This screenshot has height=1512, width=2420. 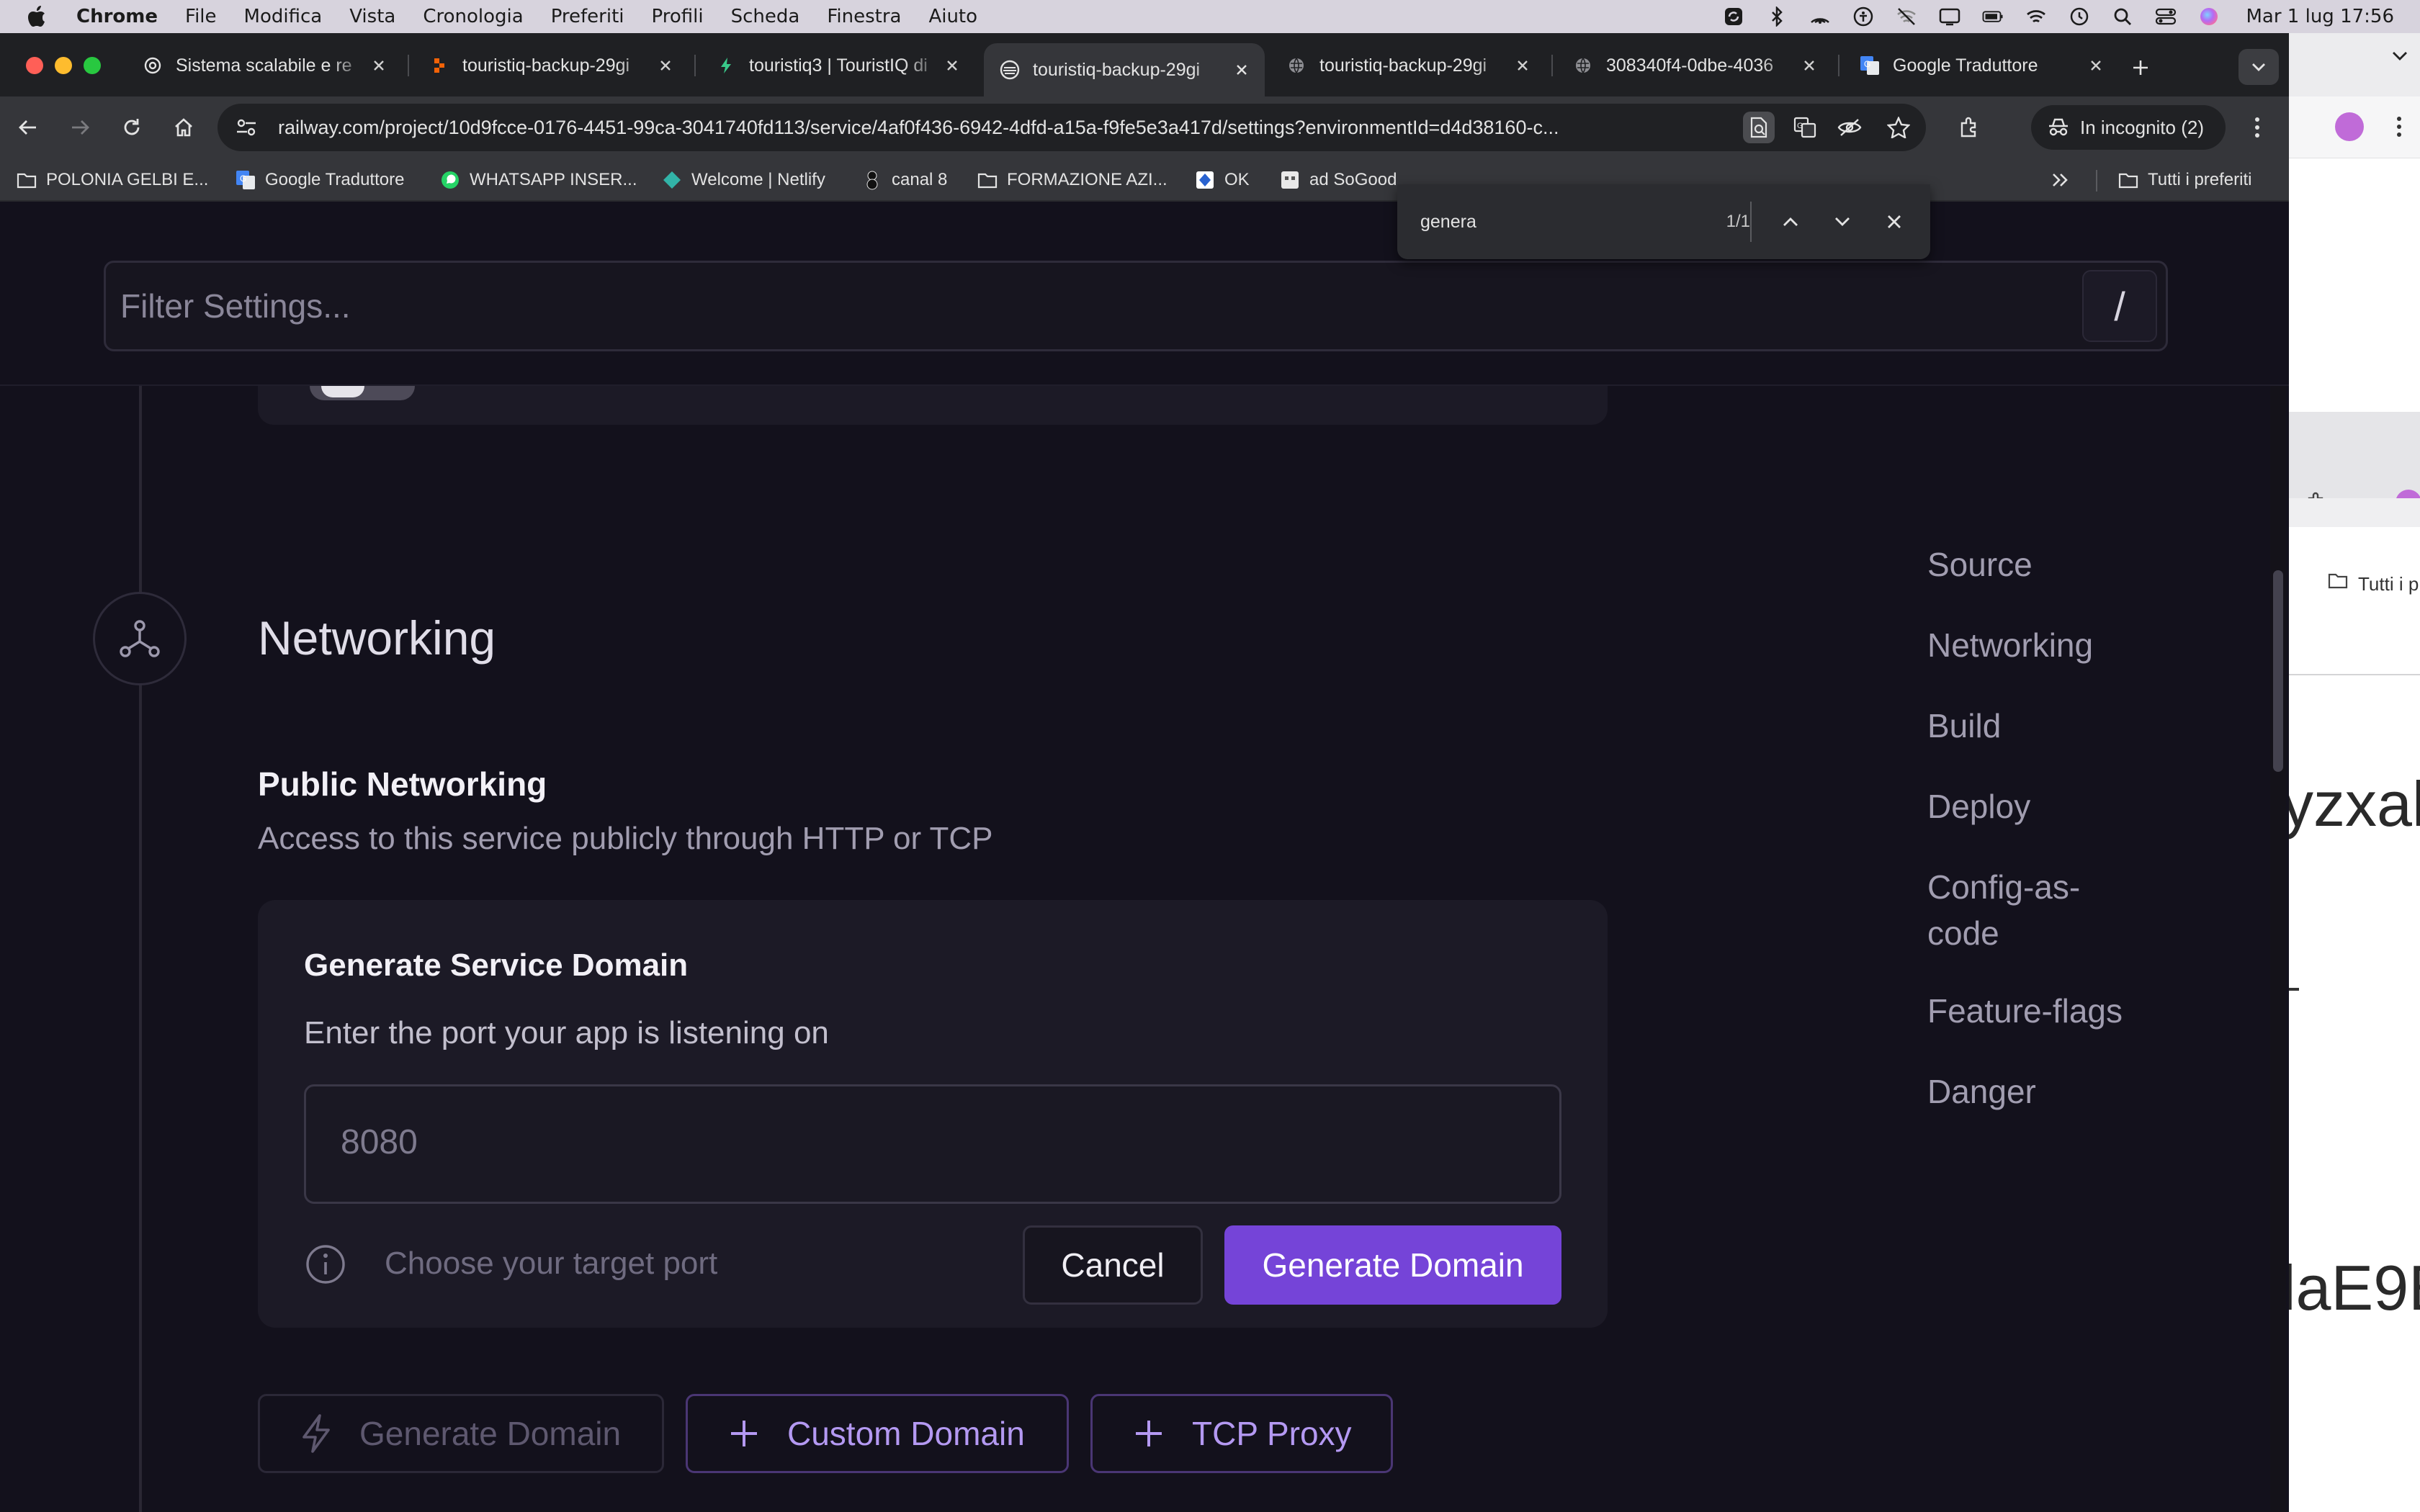 I want to click on side-nav-build: Build, so click(x=1964, y=726).